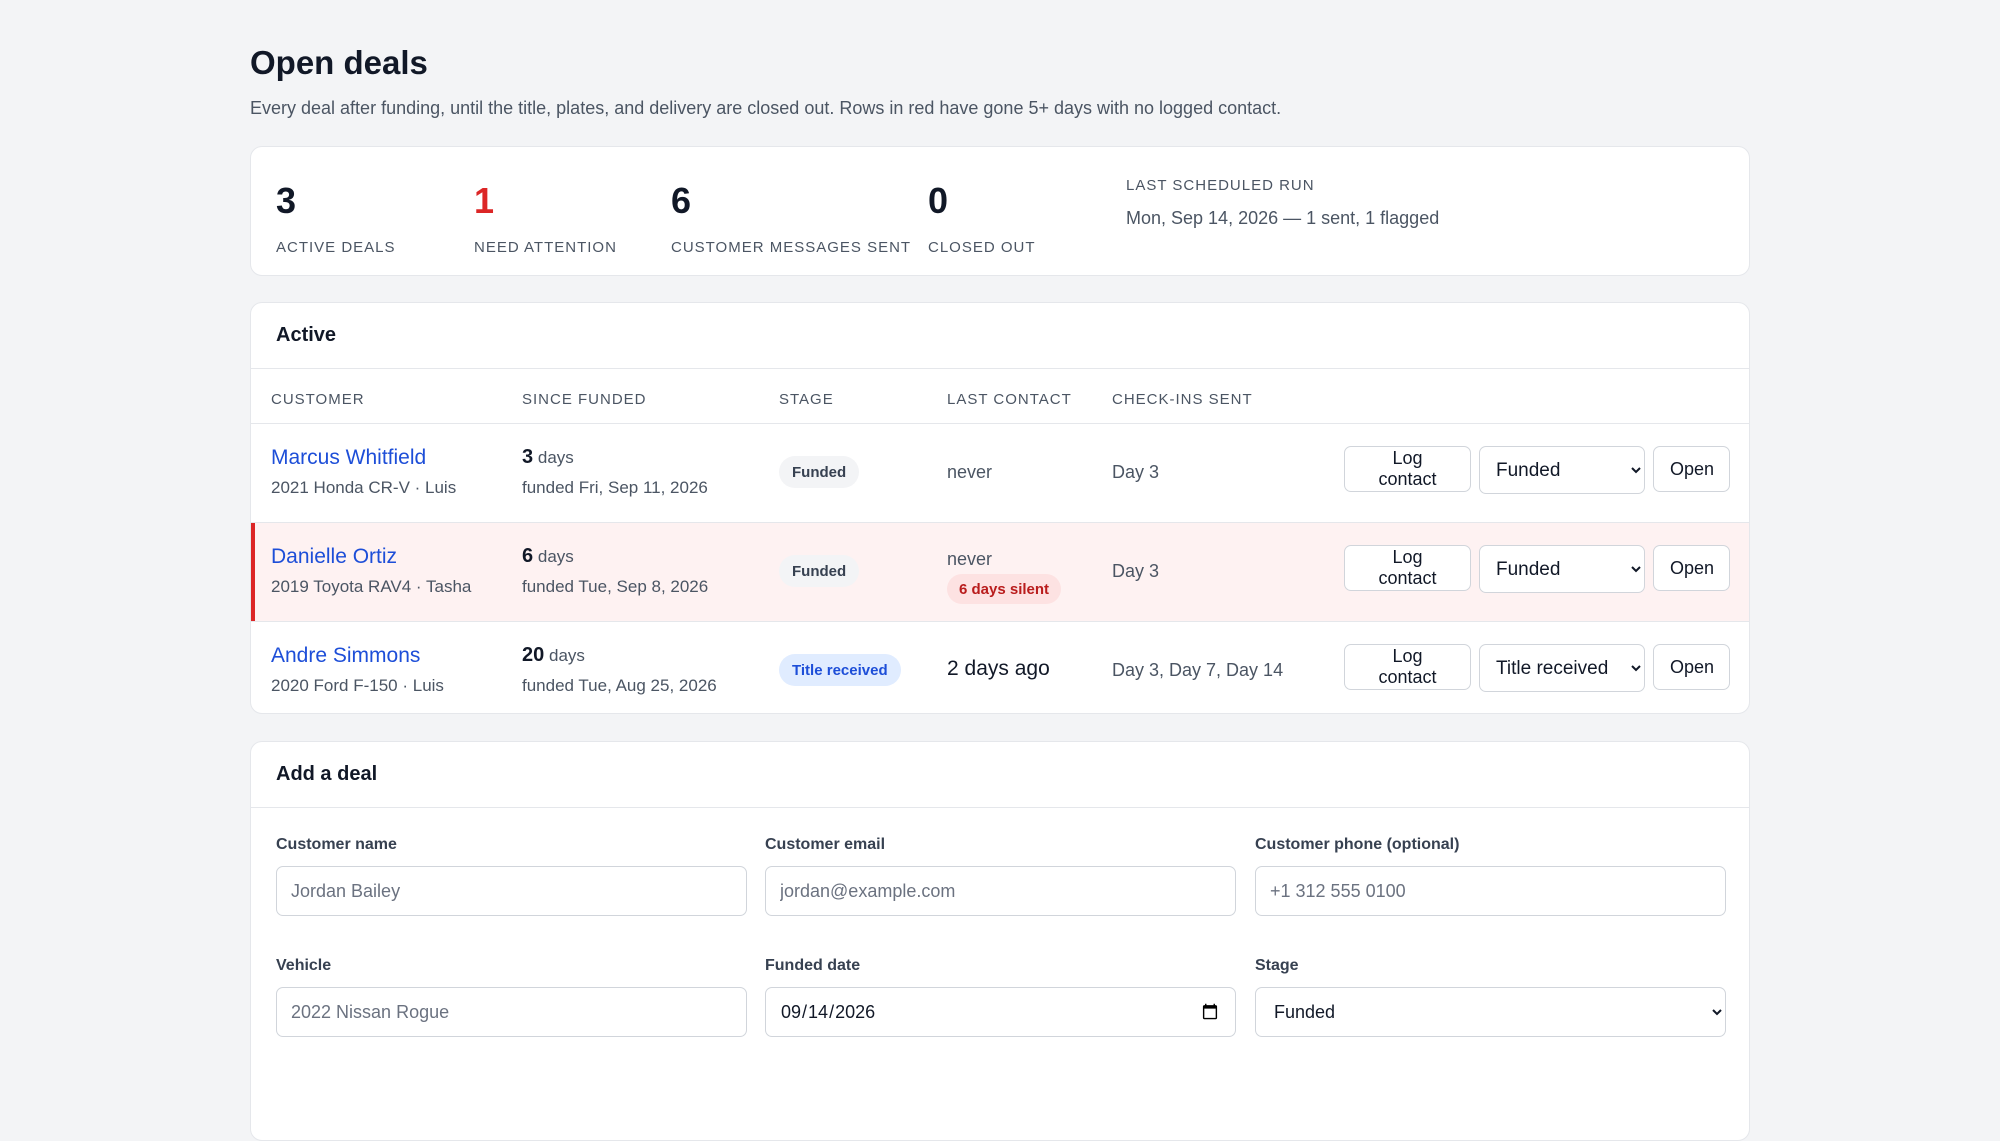 This screenshot has height=1141, width=2000. I want to click on checkins-sent: Day 3, Day 7, Day 14, so click(1198, 670).